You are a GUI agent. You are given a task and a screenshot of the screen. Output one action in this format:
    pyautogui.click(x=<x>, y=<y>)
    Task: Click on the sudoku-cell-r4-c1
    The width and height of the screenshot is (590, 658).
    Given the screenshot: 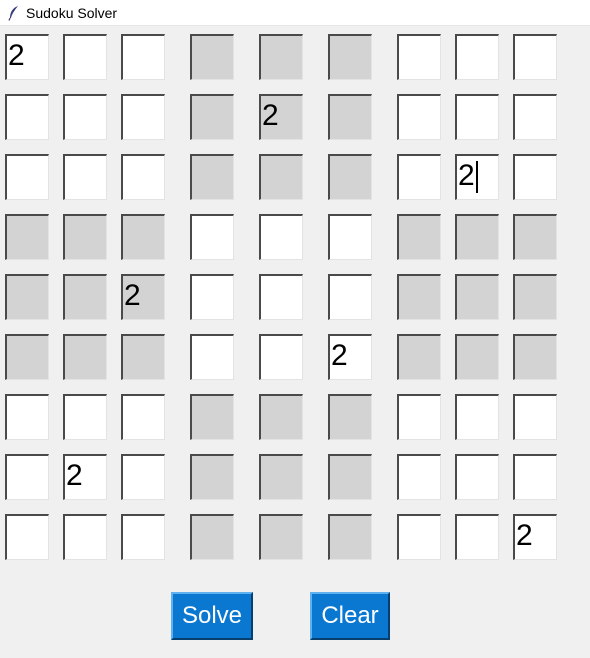 What is the action you would take?
    pyautogui.click(x=27, y=237)
    